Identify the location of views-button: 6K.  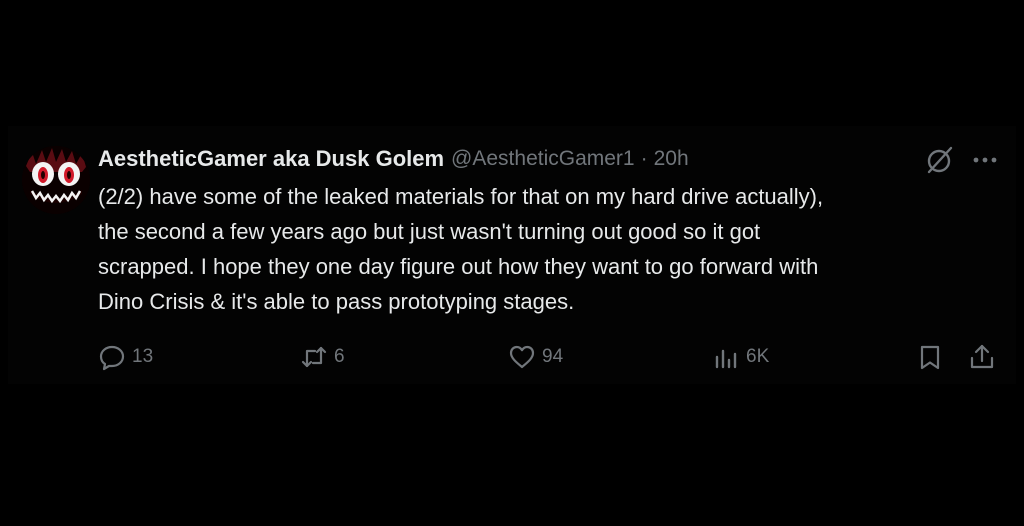
(740, 357).